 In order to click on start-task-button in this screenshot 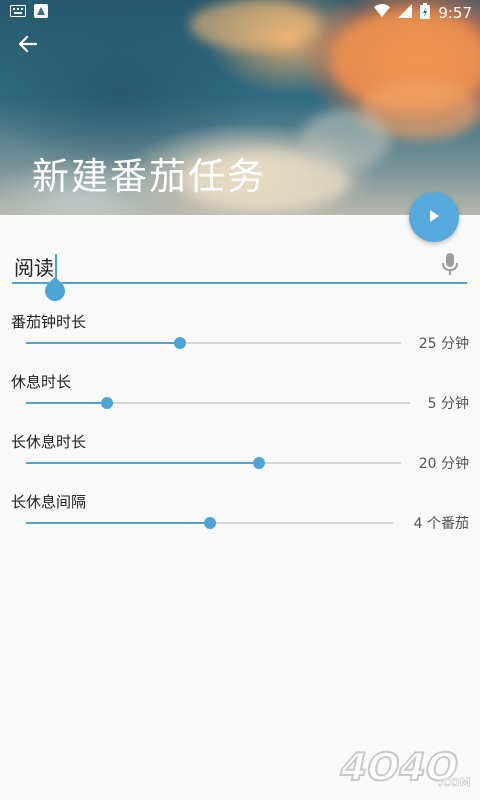, I will do `click(434, 217)`.